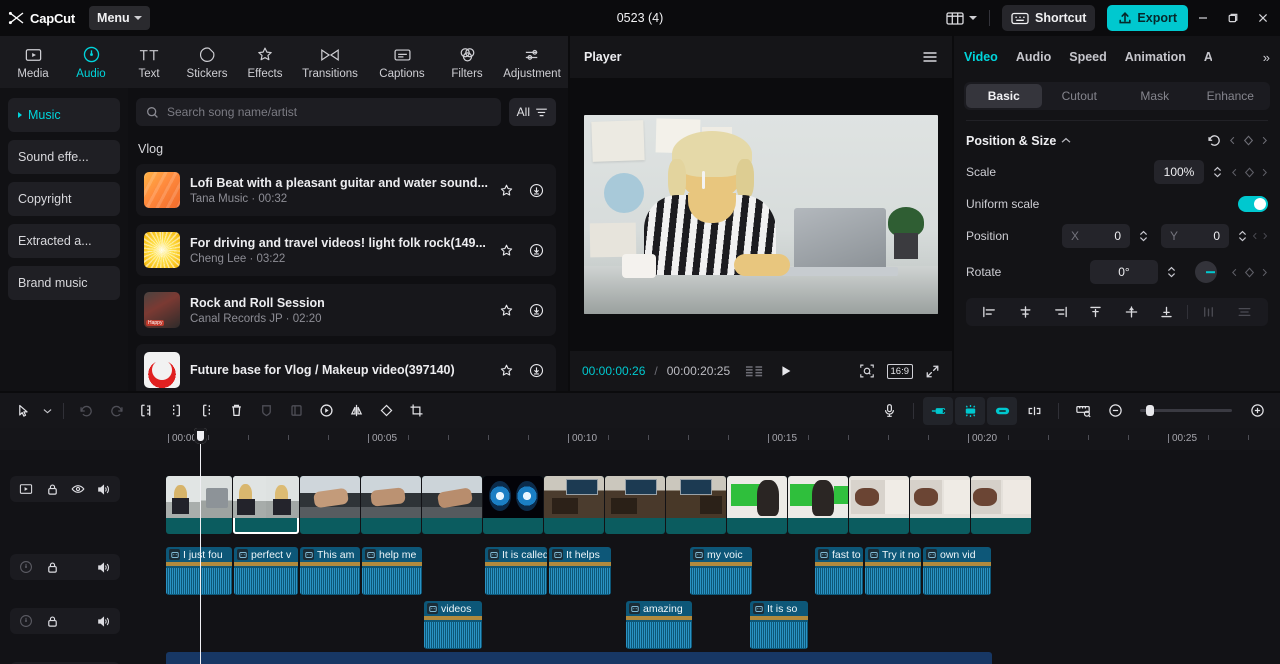 The image size is (1280, 664). What do you see at coordinates (266, 571) in the screenshot?
I see `audio-clip: perfect v` at bounding box center [266, 571].